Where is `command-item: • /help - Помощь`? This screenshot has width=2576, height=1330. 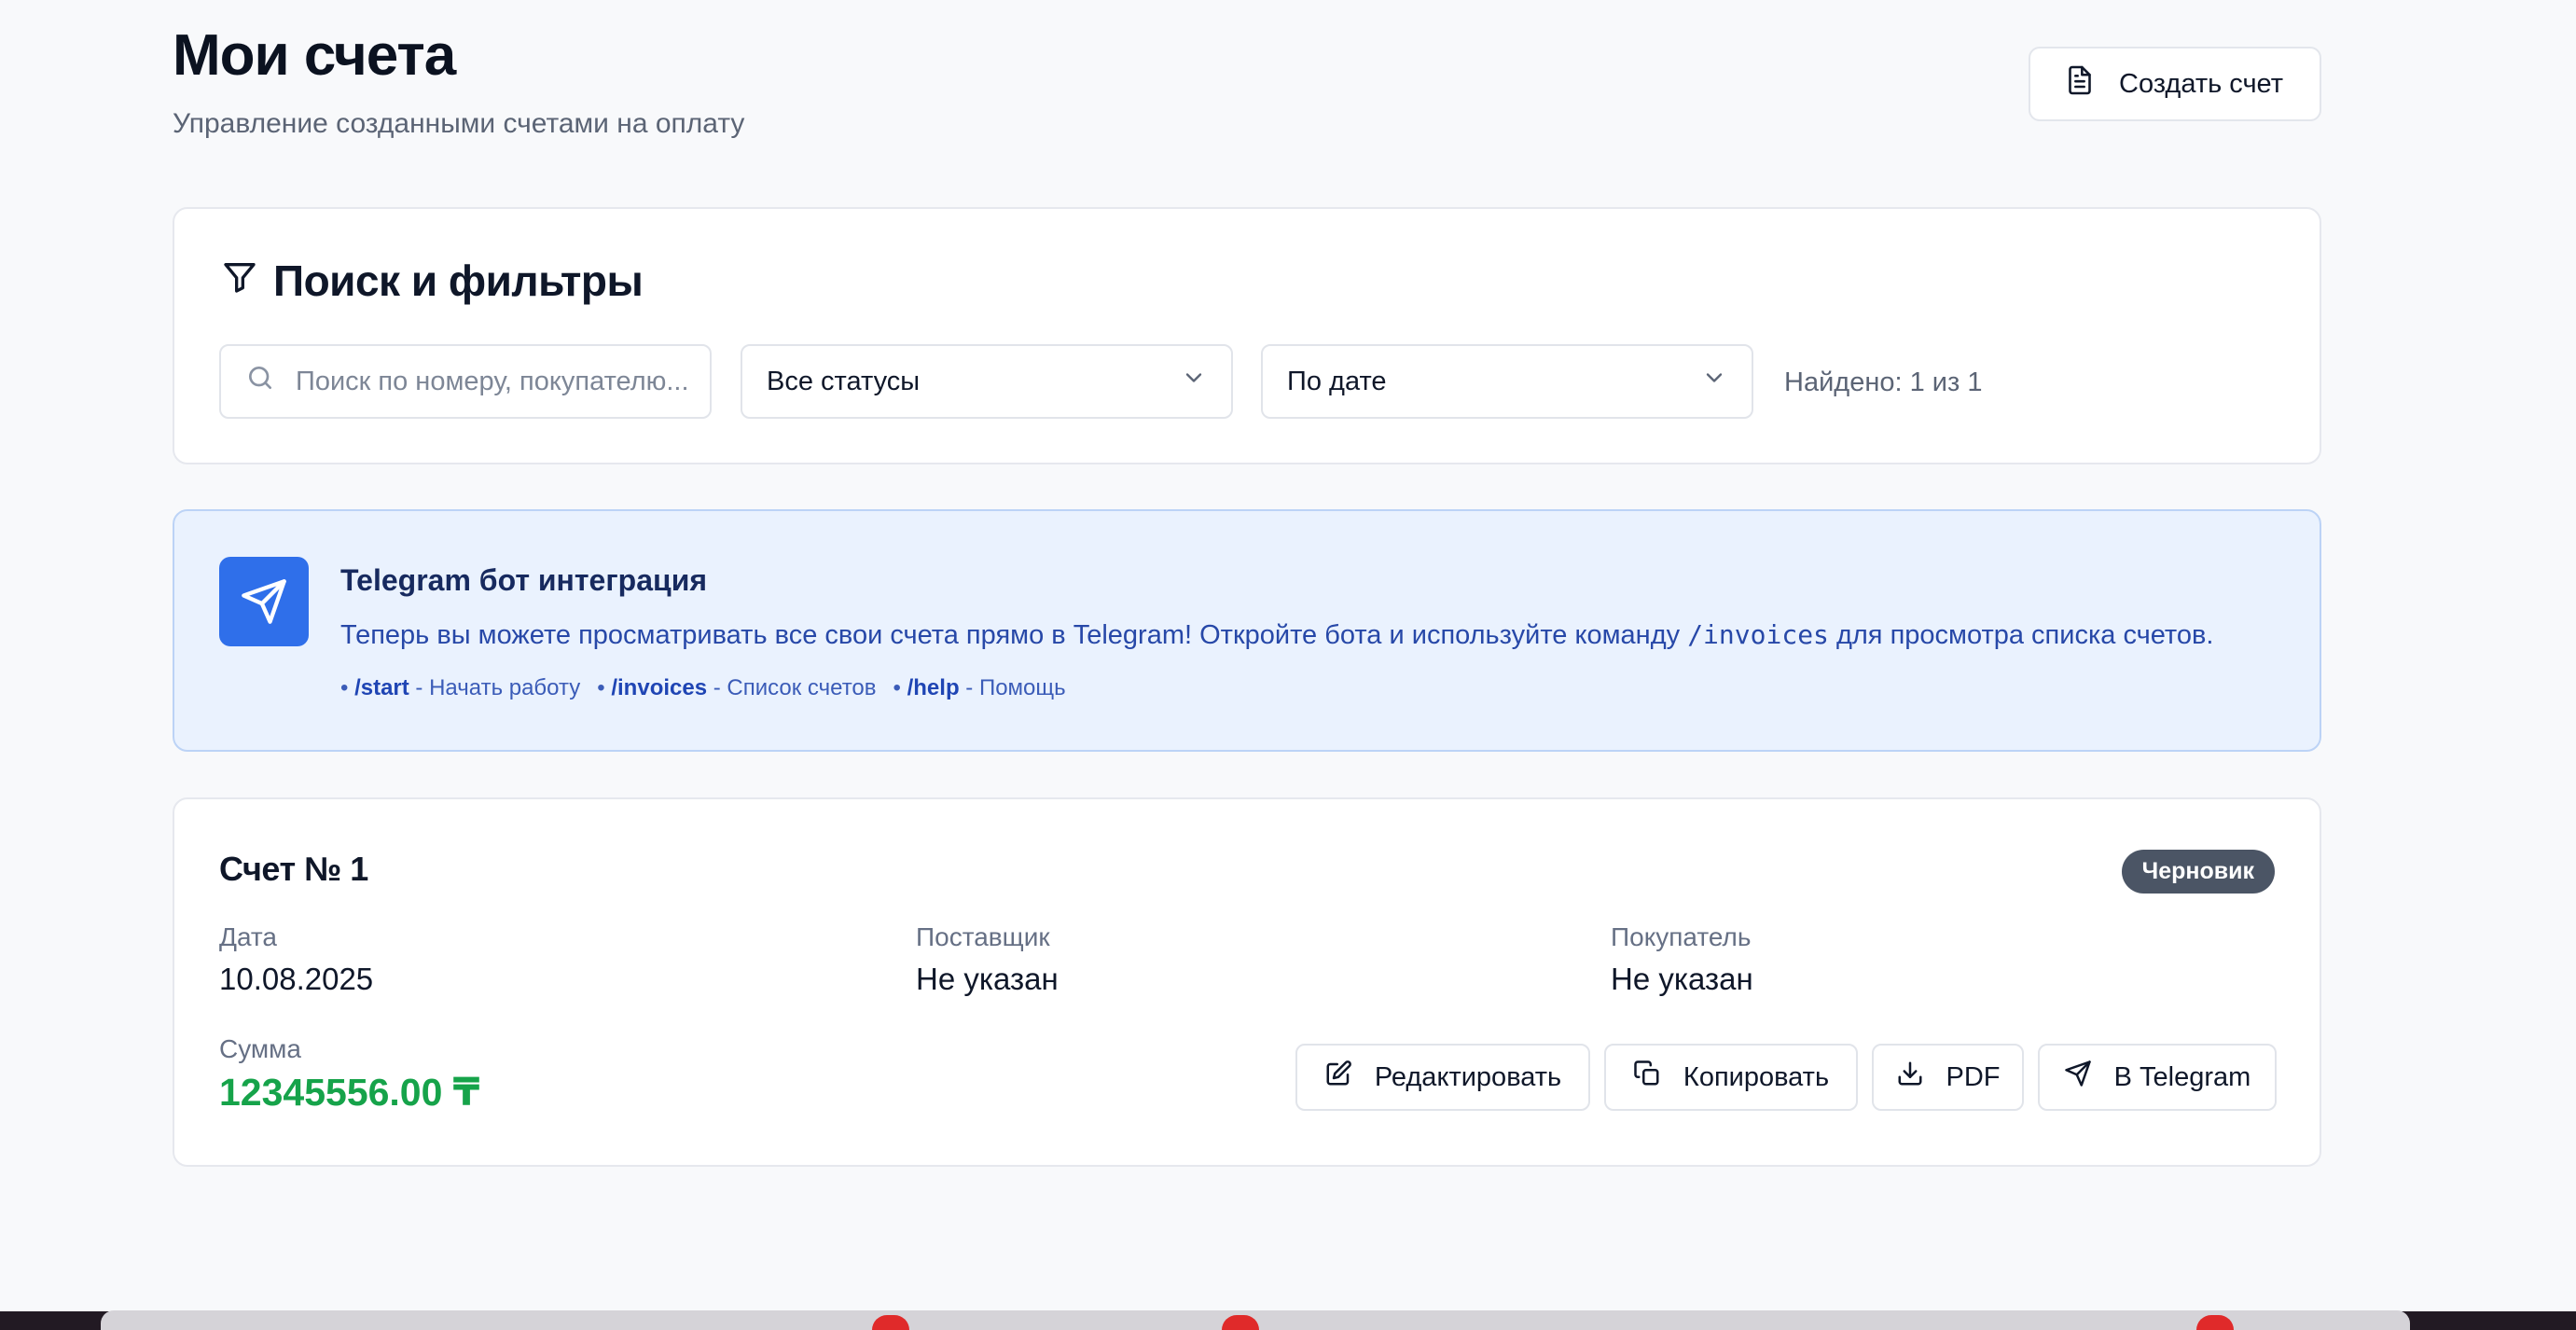
command-item: • /help - Помощь is located at coordinates (979, 687).